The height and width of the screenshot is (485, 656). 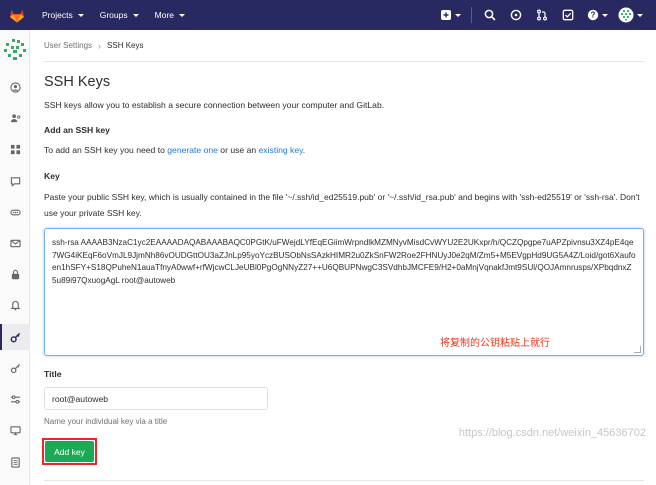 I want to click on instruction-text: To add an SSH key you need to, so click(x=106, y=150).